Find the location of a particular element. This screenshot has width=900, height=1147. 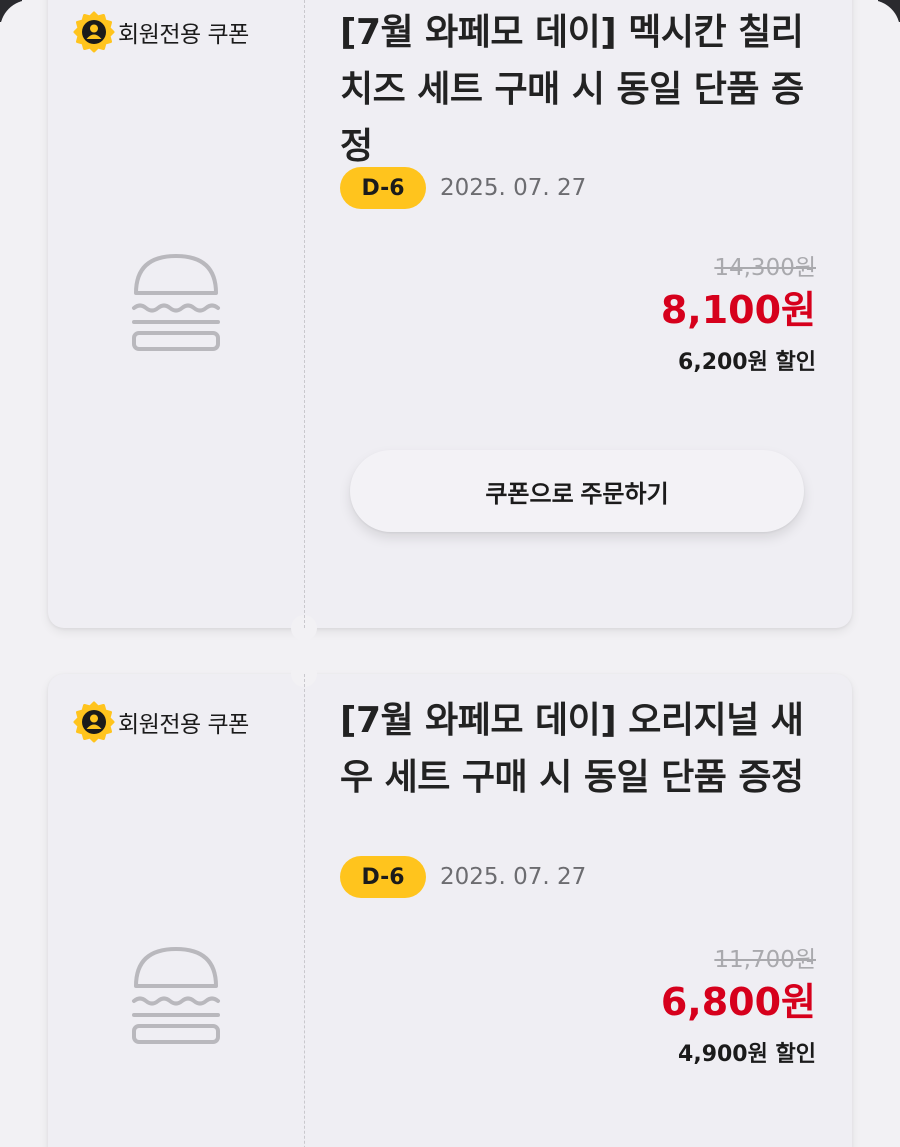

order-with-coupon-button: 쿠폰으로 주문하기 is located at coordinates (577, 491).